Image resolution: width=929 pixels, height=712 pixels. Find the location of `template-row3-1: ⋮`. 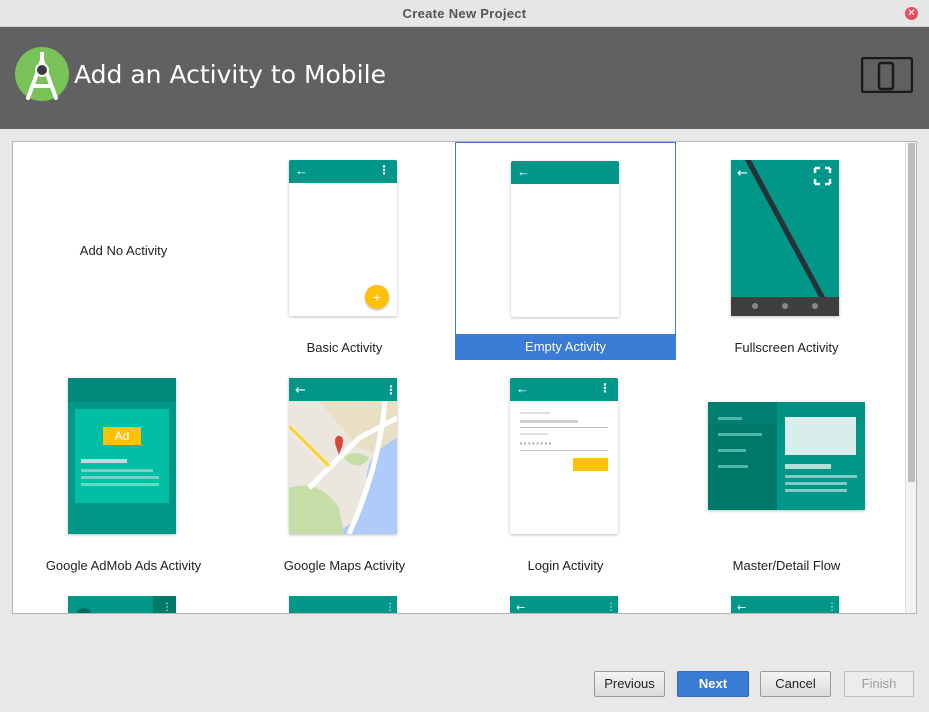

template-row3-1: ⋮ is located at coordinates (123, 595).